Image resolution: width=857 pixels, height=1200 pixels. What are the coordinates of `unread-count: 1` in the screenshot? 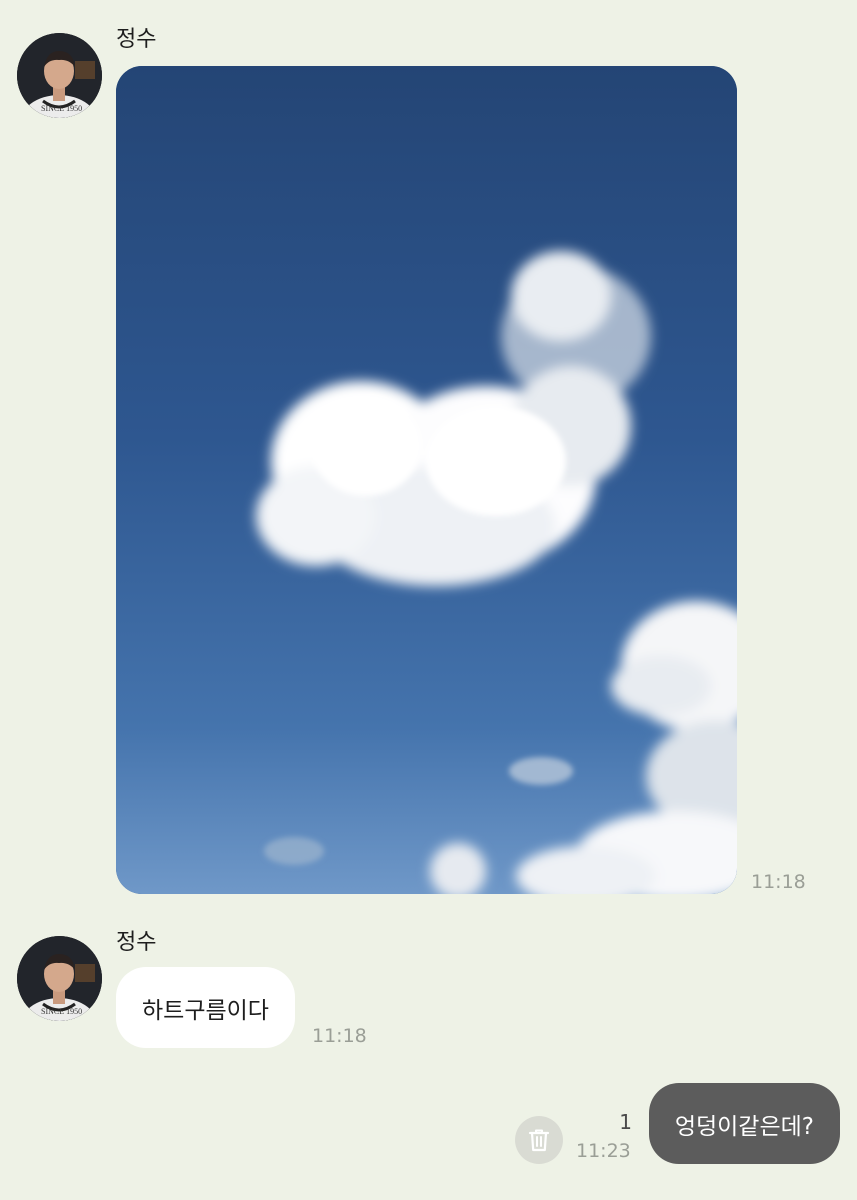 It's located at (625, 1122).